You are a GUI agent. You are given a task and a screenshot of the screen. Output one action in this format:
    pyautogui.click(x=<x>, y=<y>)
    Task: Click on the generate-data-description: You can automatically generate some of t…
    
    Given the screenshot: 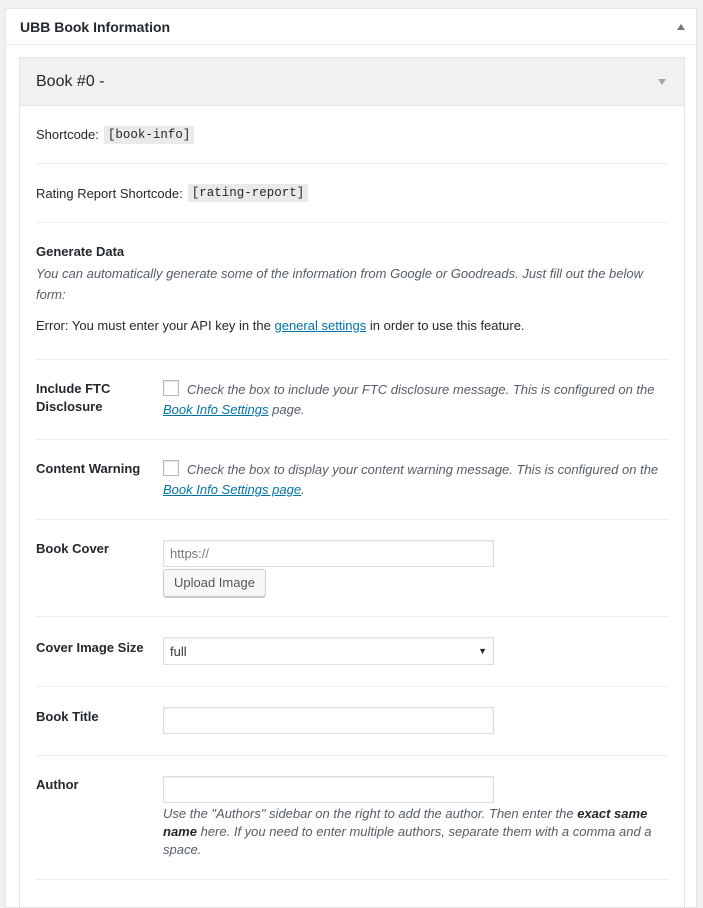 What is the action you would take?
    pyautogui.click(x=340, y=284)
    